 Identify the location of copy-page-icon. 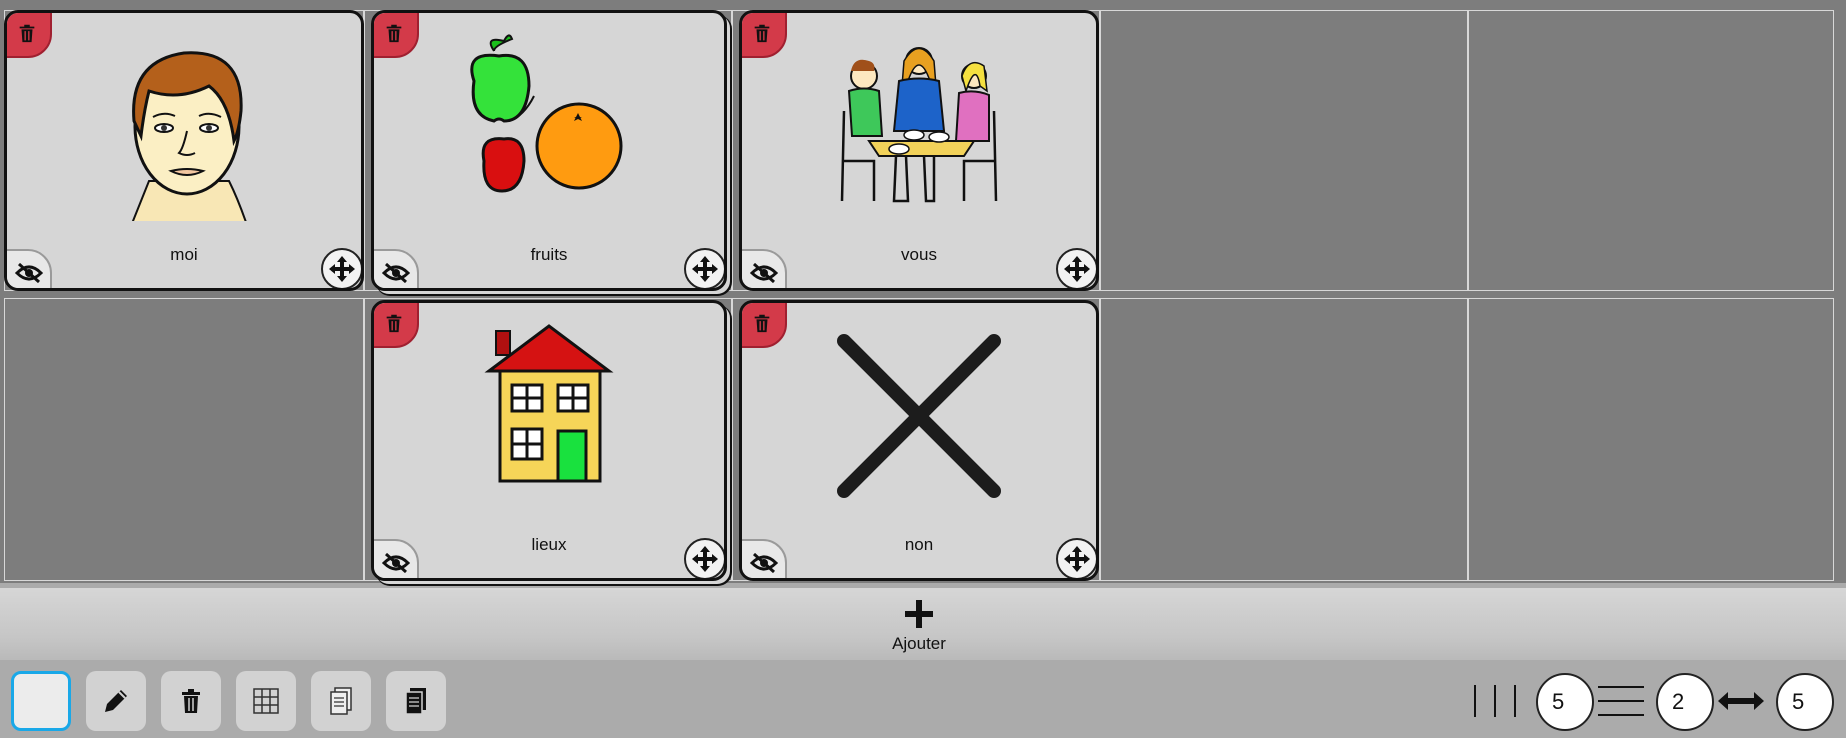
(341, 701).